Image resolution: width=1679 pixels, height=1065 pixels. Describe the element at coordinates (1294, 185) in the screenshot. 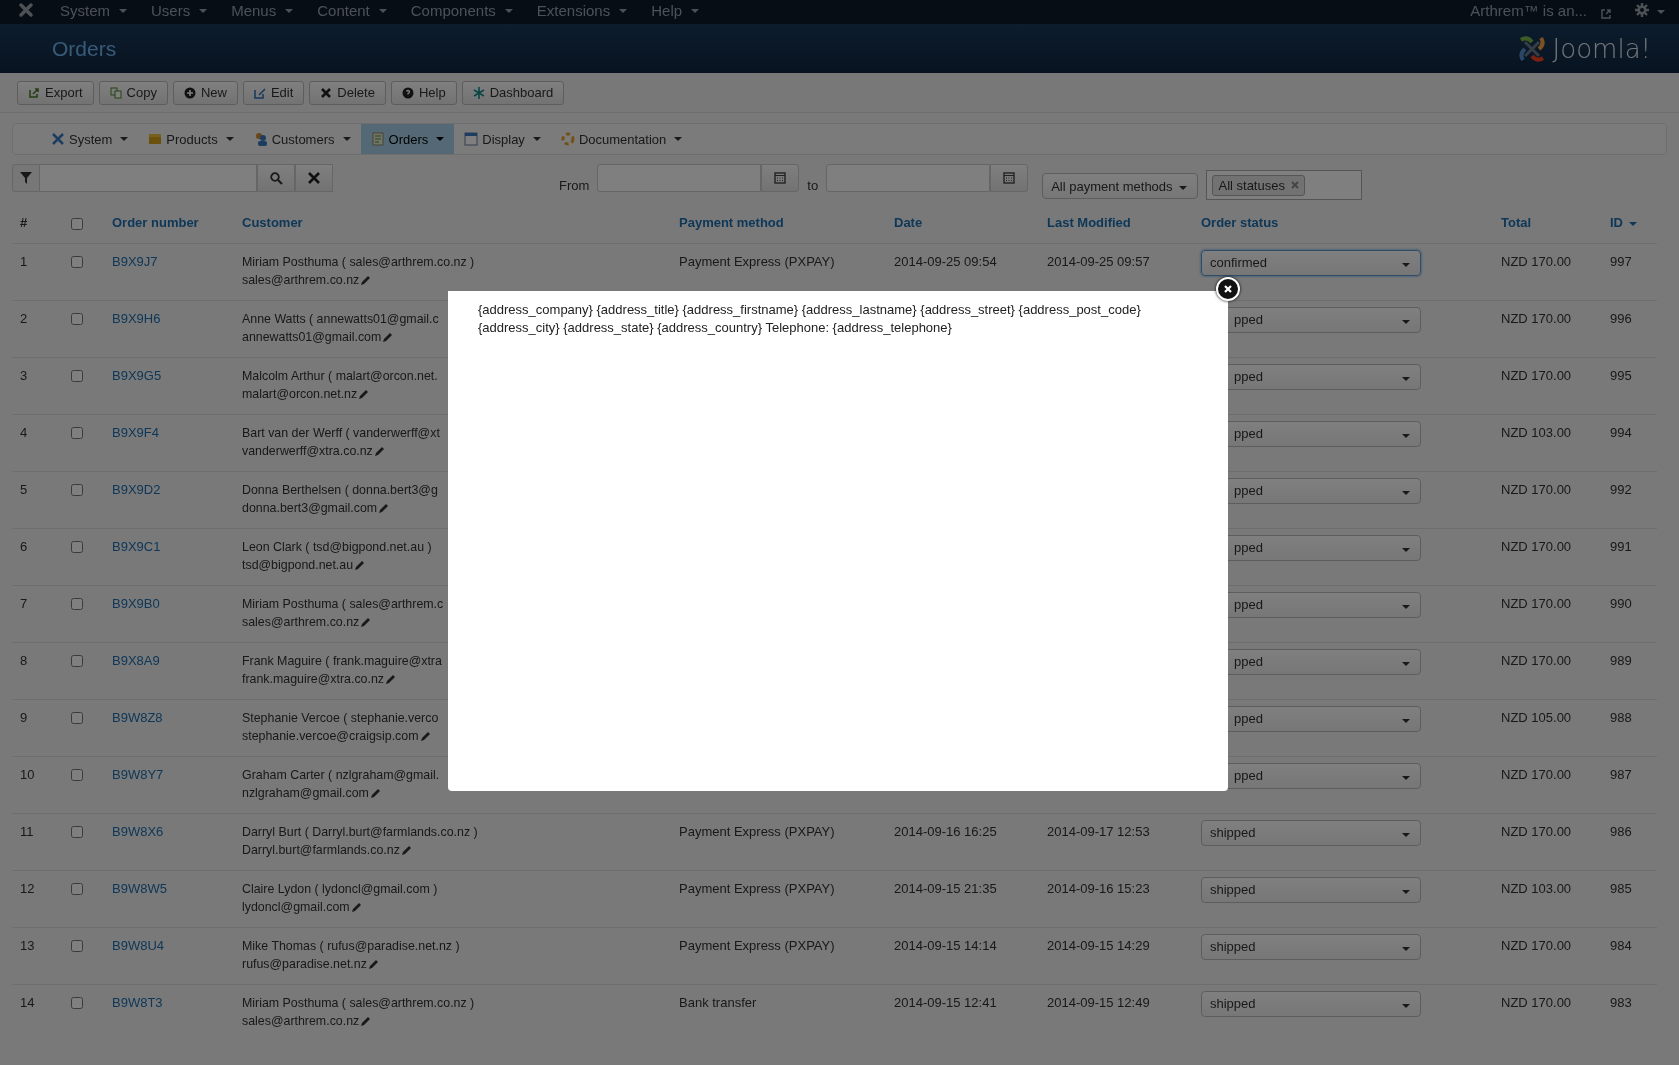

I see `remove-icon` at that location.